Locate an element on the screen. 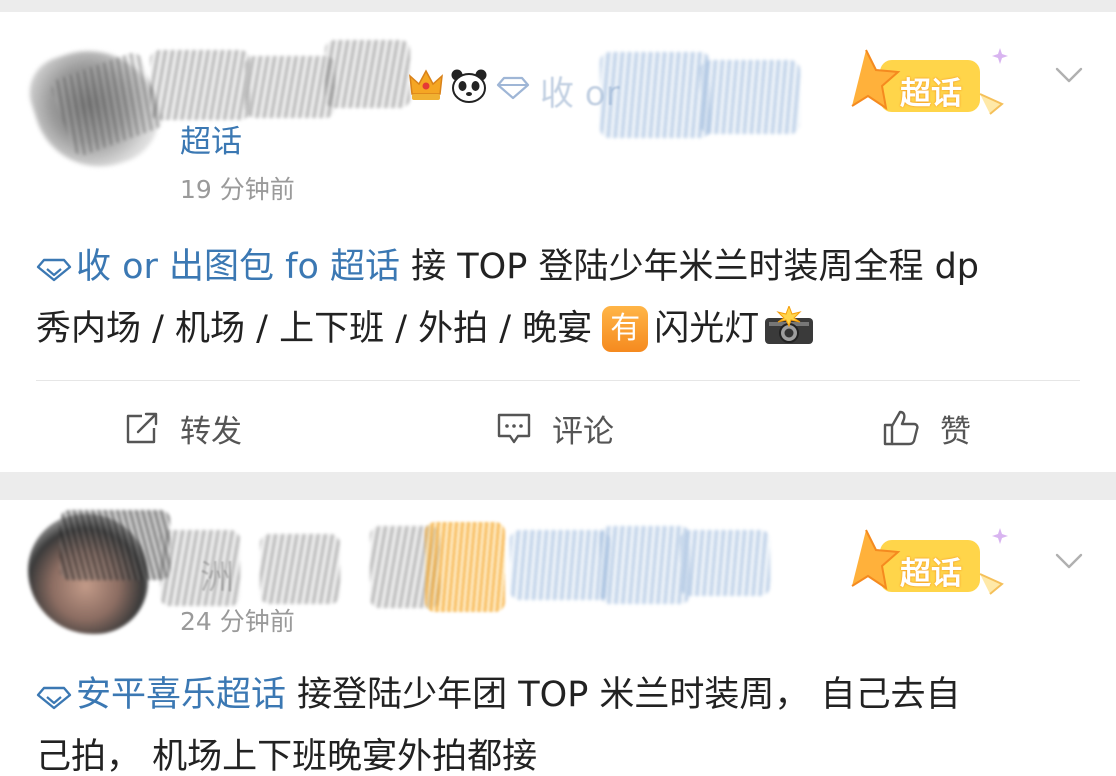  post-text-line: 己拍， 机场上下班晚宴外拍都接 is located at coordinates (287, 756).